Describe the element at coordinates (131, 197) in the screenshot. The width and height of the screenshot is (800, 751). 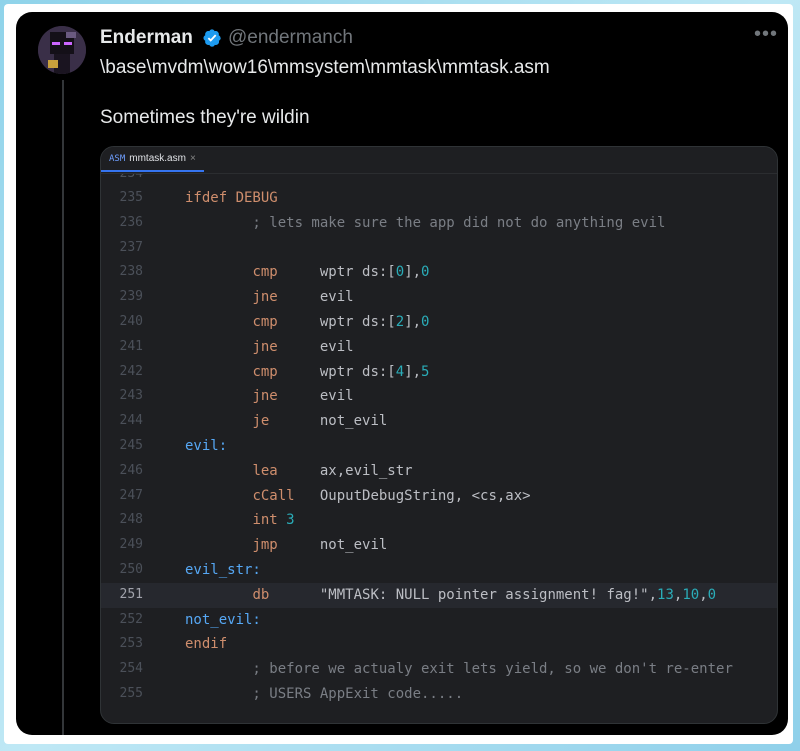
I see `line-number: 235` at that location.